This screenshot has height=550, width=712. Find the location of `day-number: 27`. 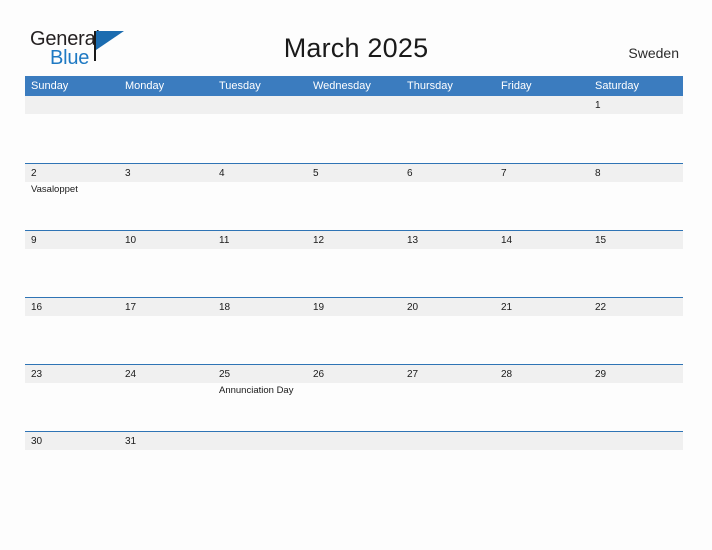

day-number: 27 is located at coordinates (448, 374).